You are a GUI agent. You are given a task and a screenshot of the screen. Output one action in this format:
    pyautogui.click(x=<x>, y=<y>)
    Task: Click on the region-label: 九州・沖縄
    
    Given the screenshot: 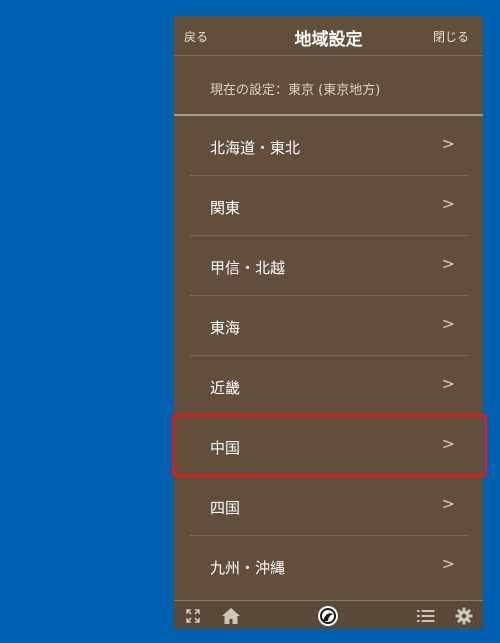 What is the action you would take?
    pyautogui.click(x=248, y=568)
    